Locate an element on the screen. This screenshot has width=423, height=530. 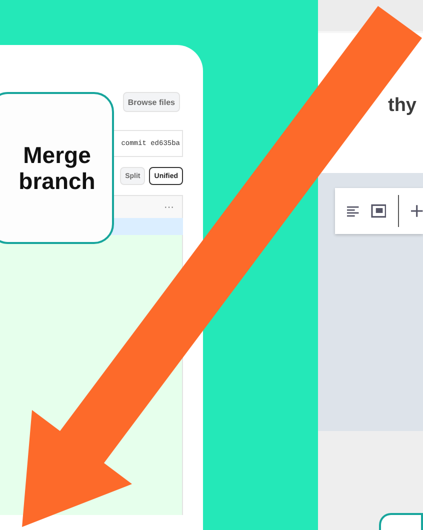
card-edge is located at coordinates (401, 521).